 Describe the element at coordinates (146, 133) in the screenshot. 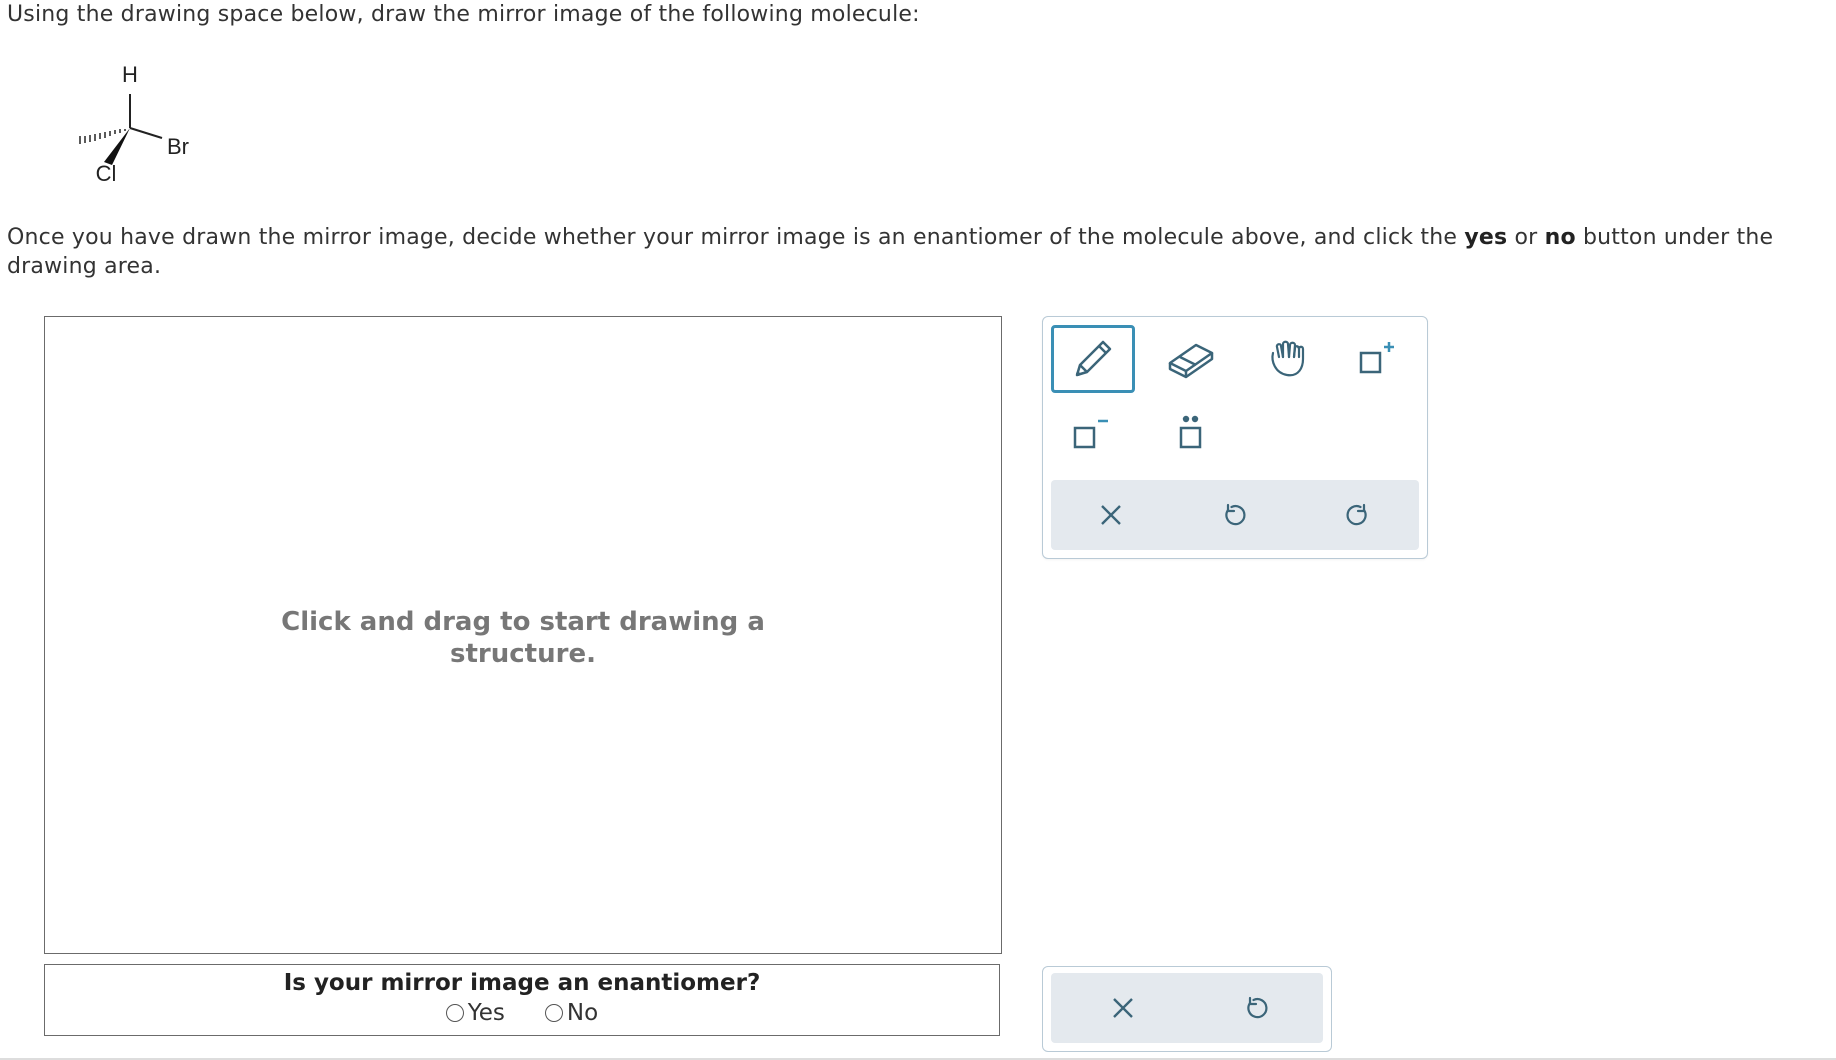

I see `bond-br` at that location.